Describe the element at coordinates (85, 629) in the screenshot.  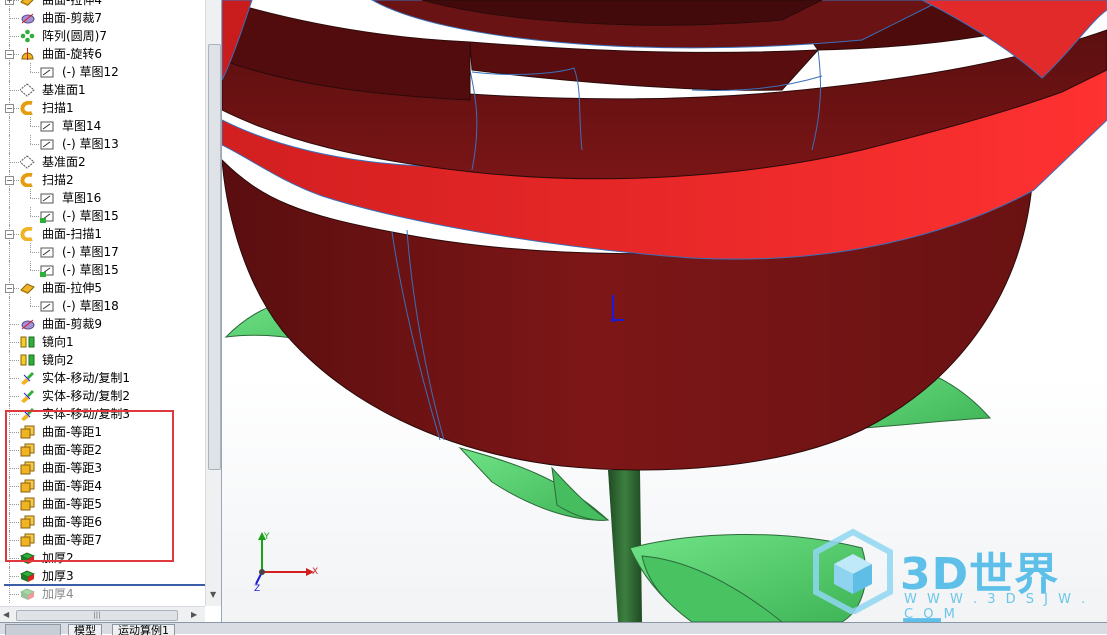
I see `tab-model: 模型` at that location.